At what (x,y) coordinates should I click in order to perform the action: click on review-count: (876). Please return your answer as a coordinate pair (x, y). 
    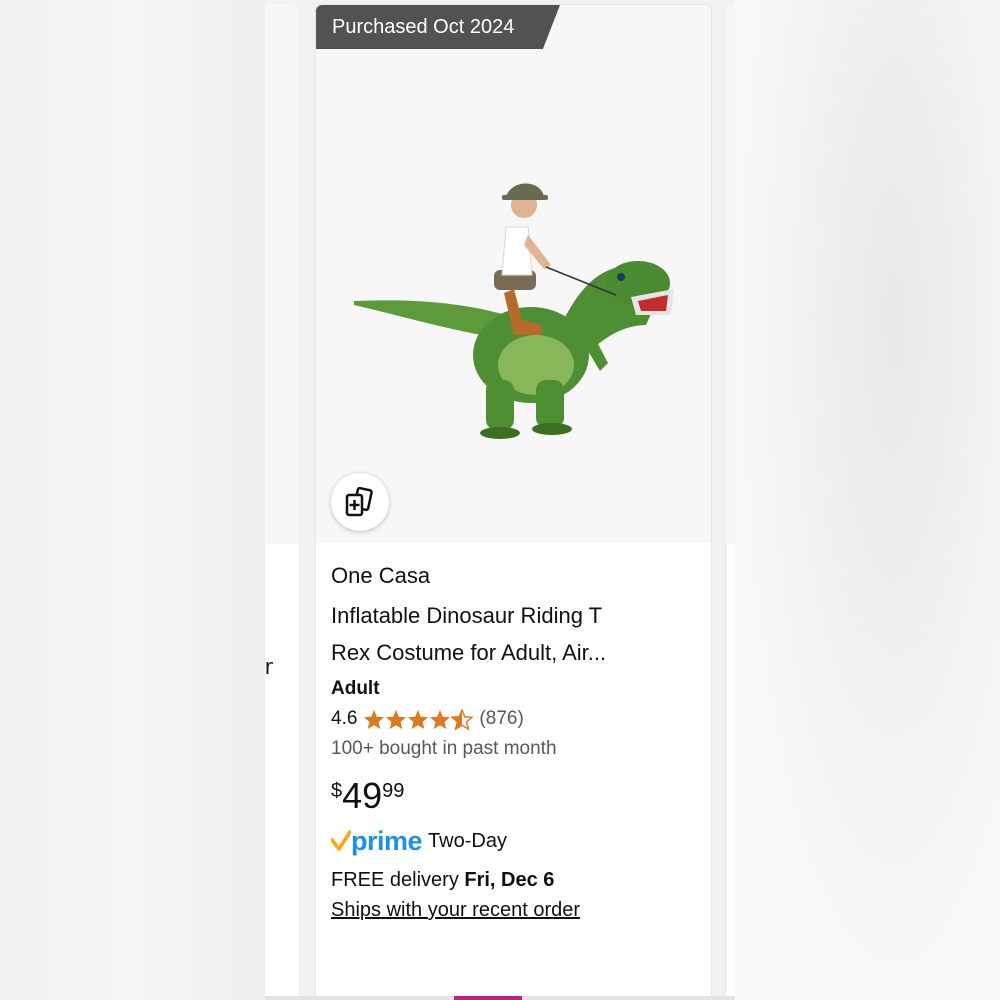
    Looking at the image, I should click on (501, 719).